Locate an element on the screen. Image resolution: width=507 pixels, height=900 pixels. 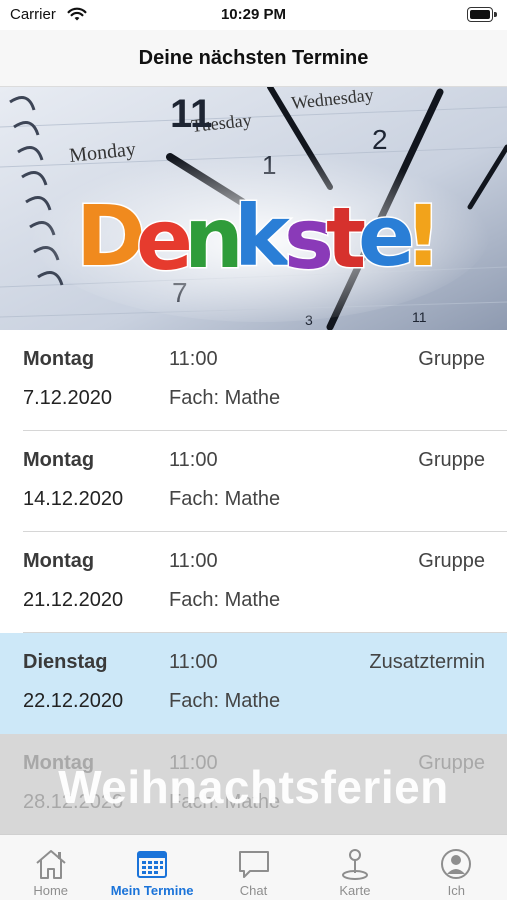
tab-mein-termine: Mein Termine is located at coordinates (151, 867).